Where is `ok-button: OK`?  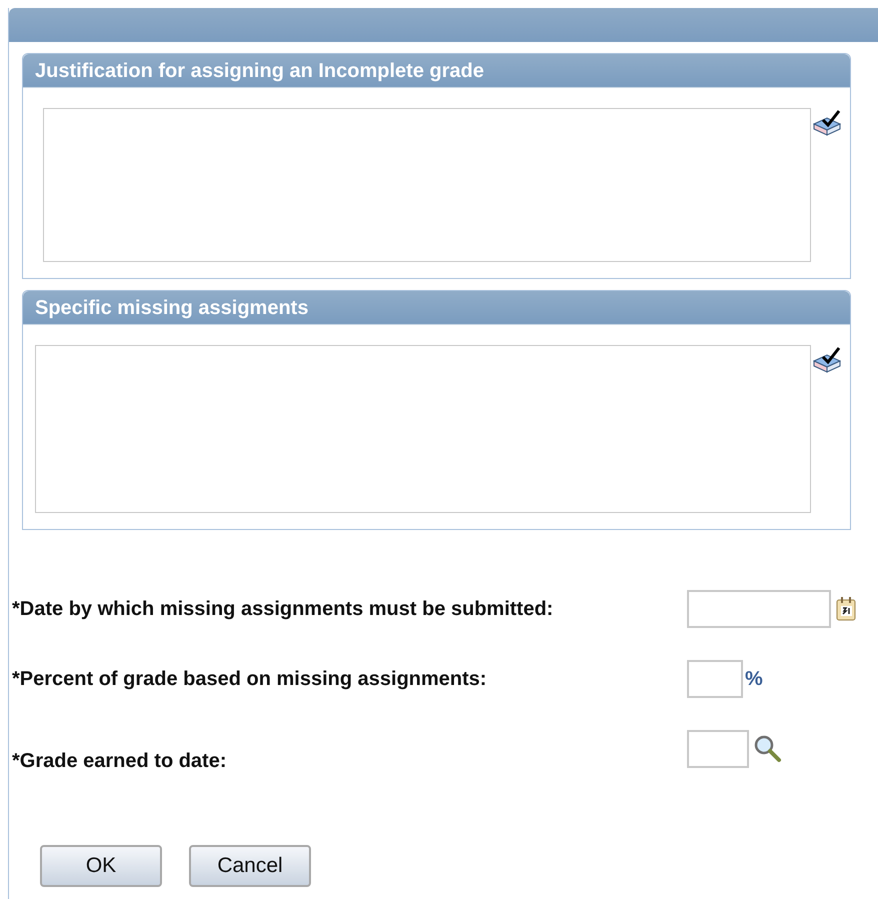 ok-button: OK is located at coordinates (101, 866).